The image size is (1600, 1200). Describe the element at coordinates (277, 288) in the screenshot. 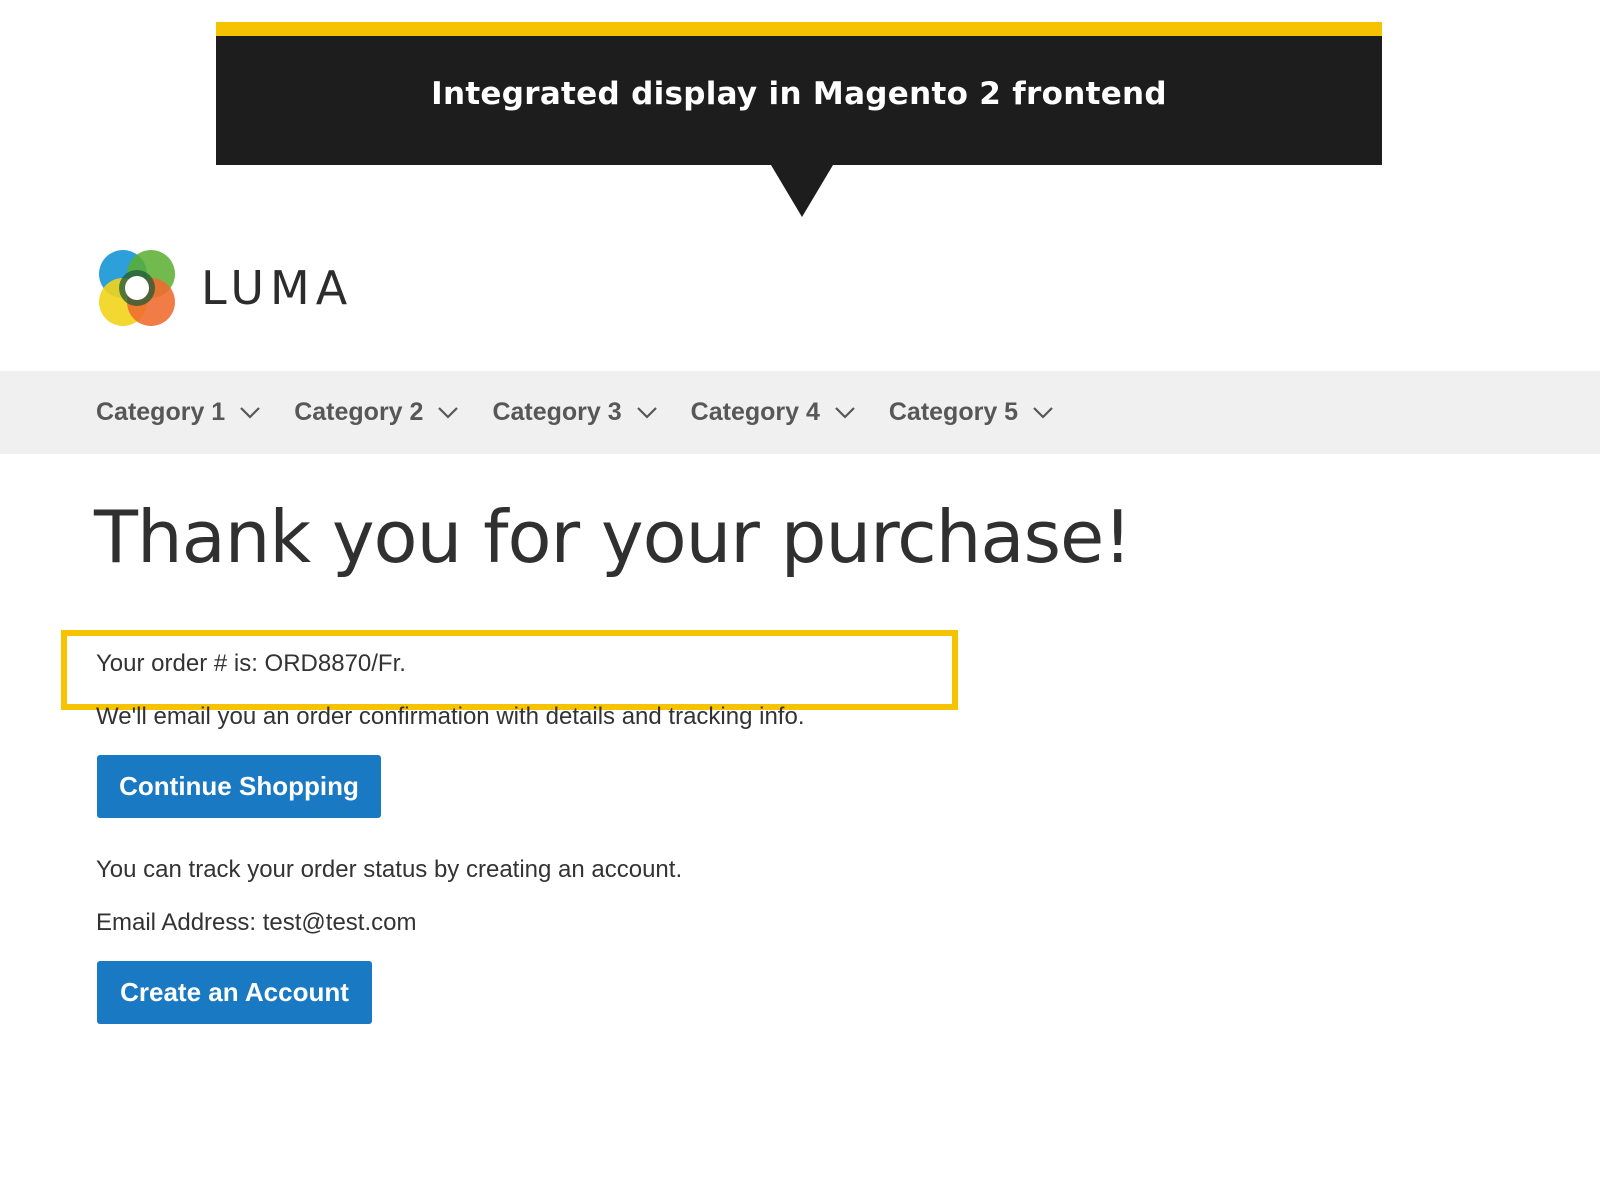

I see `logo-wordmark: LUMA` at that location.